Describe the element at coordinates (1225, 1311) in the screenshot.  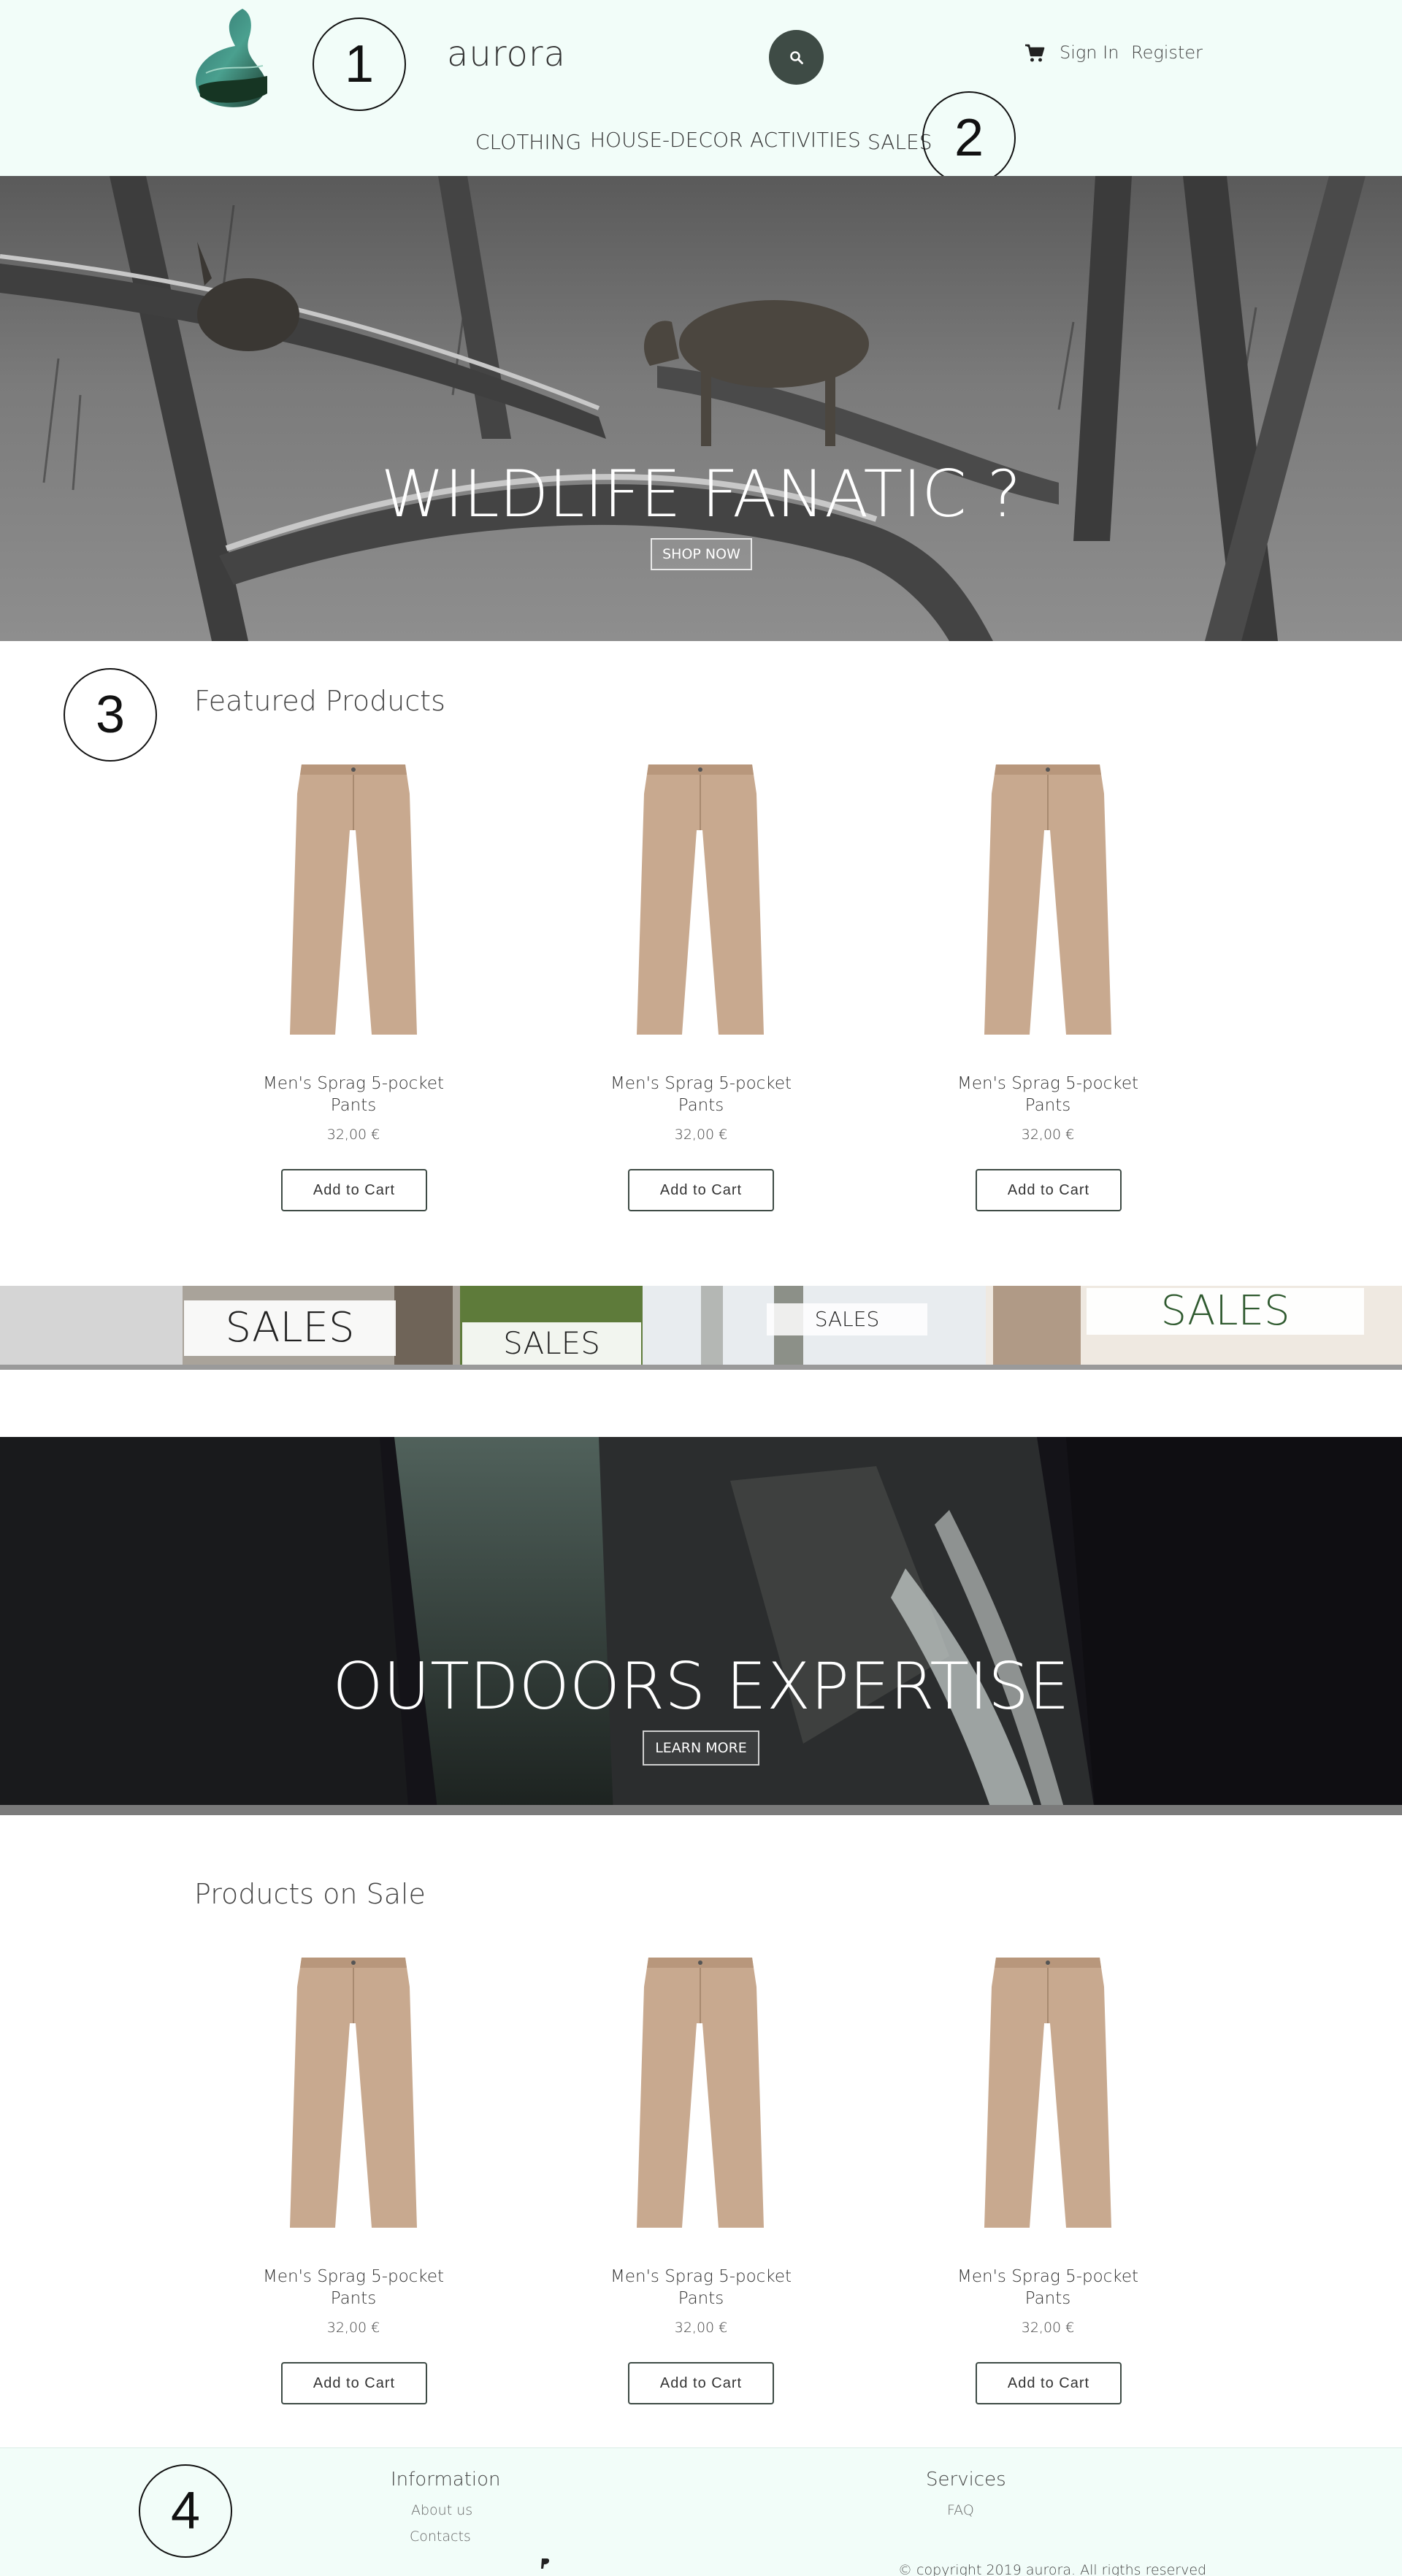
I see `sales-label-4: SALES` at that location.